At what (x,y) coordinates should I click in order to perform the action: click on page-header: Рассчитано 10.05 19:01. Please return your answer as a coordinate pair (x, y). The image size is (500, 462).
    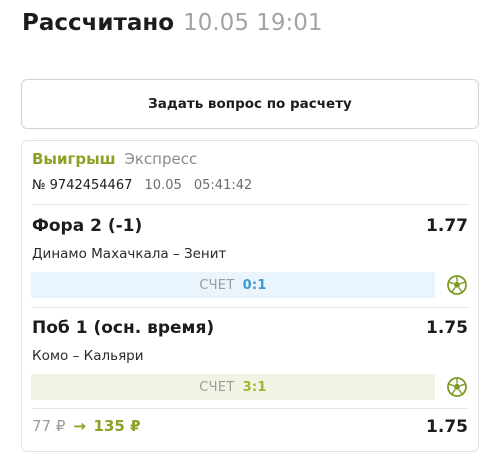
    Looking at the image, I should click on (172, 27).